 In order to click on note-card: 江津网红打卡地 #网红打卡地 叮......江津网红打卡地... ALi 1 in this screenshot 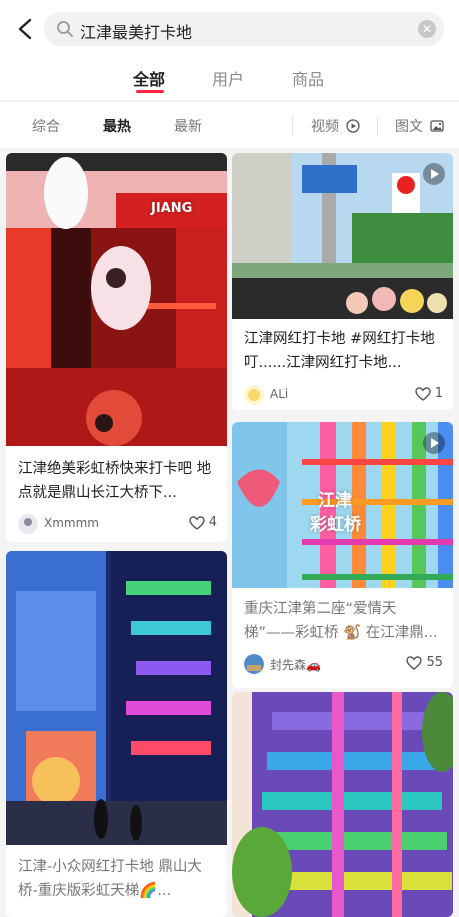, I will do `click(342, 281)`.